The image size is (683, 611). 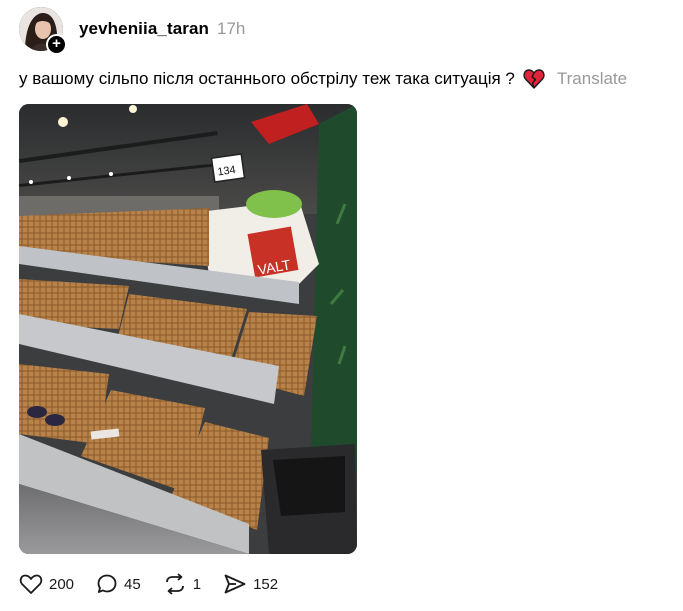 I want to click on comment-icon, so click(x=107, y=584).